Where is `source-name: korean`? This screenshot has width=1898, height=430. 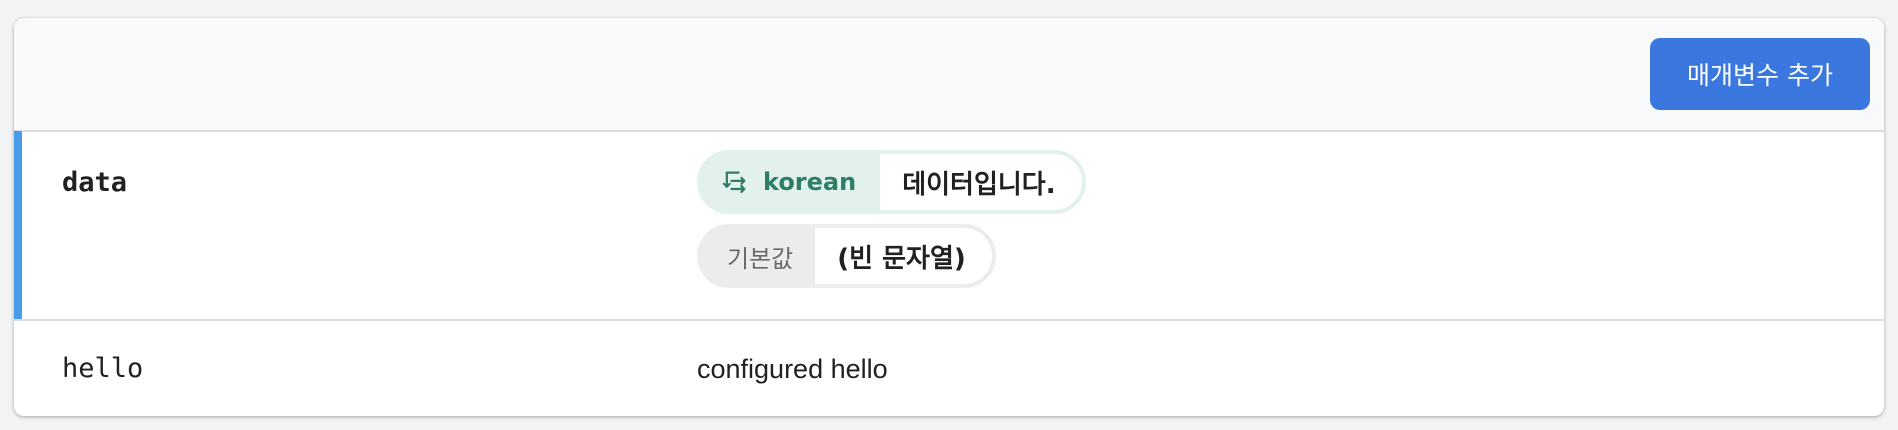
source-name: korean is located at coordinates (810, 182).